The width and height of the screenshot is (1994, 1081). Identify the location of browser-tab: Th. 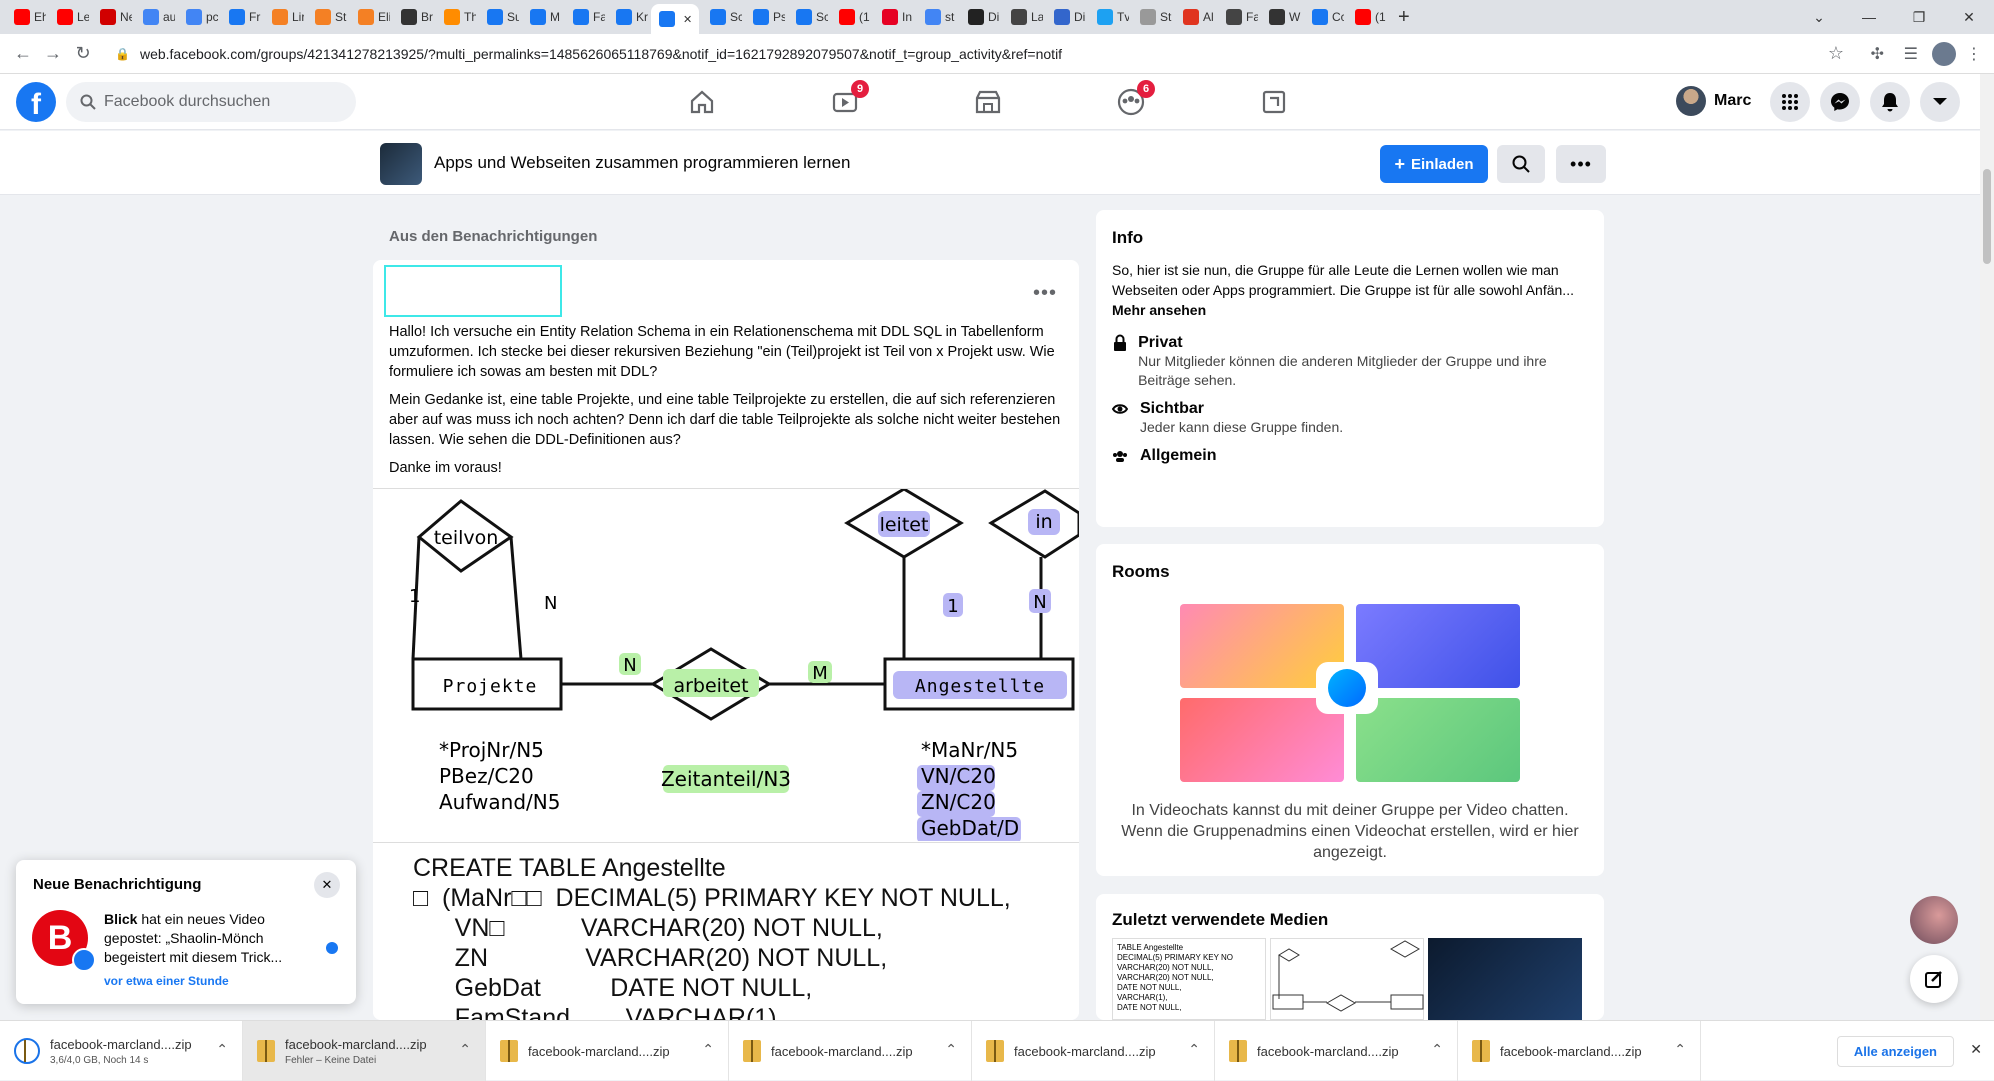
(456, 17).